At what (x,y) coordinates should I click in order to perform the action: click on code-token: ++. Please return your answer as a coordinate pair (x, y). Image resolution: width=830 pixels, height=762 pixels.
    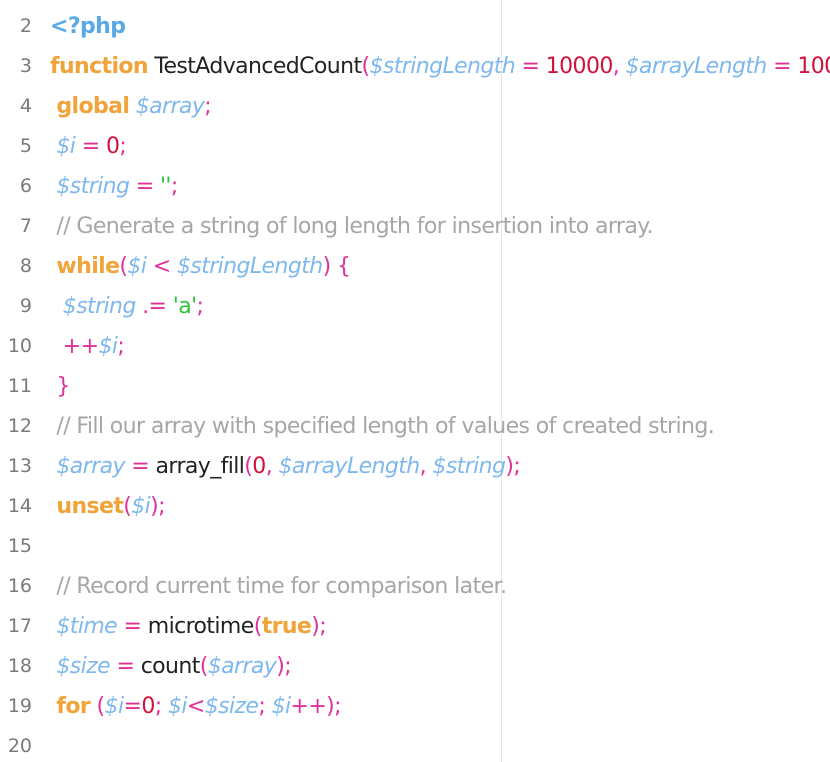
    Looking at the image, I should click on (80, 346).